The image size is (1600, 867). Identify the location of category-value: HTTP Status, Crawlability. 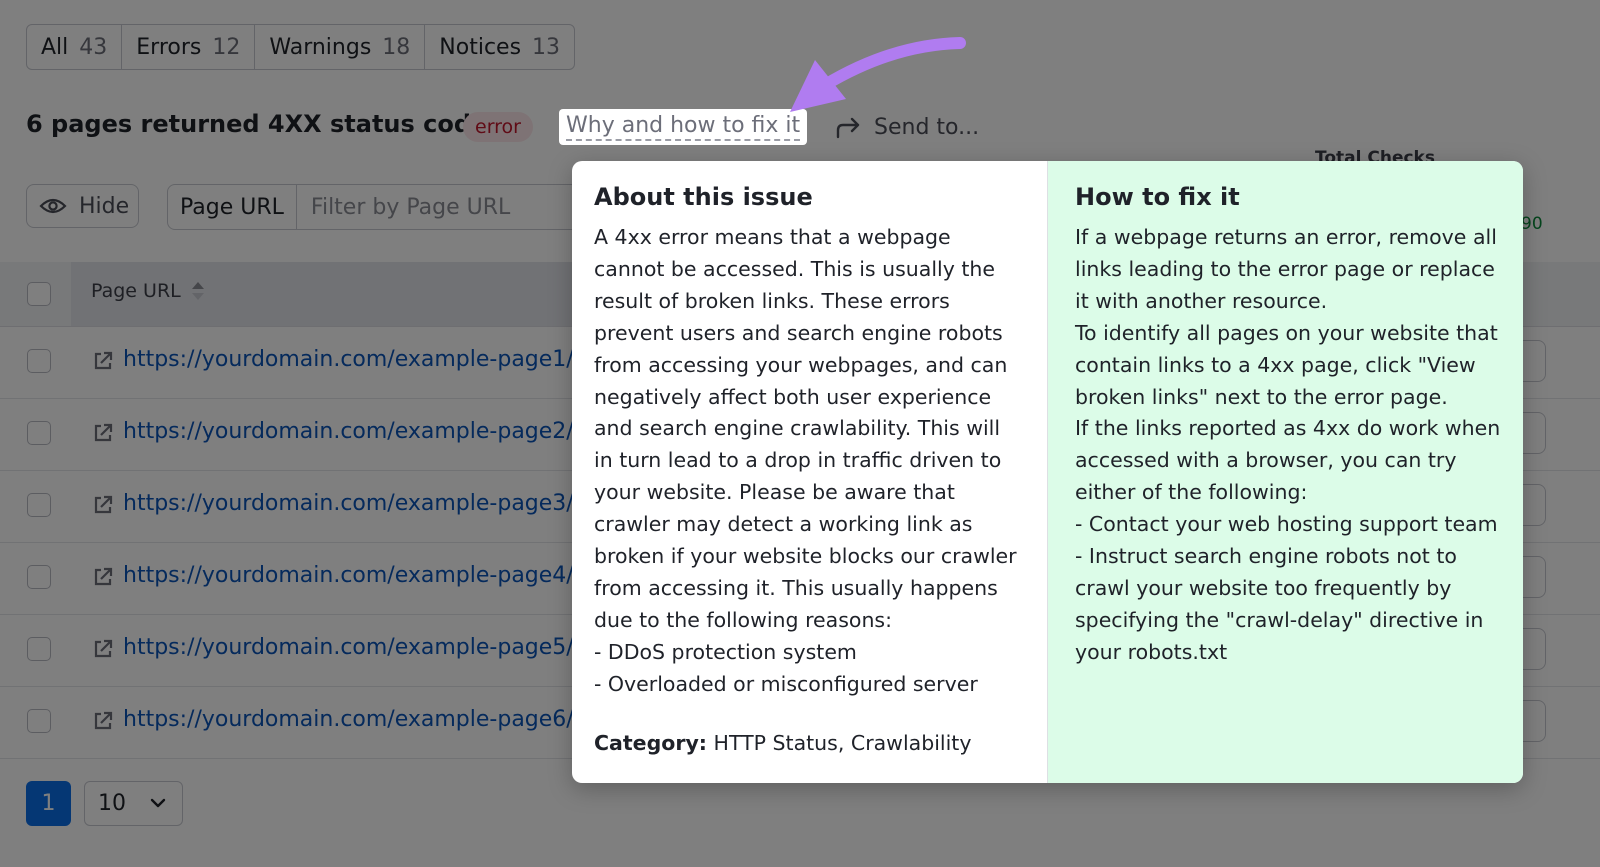
(842, 743).